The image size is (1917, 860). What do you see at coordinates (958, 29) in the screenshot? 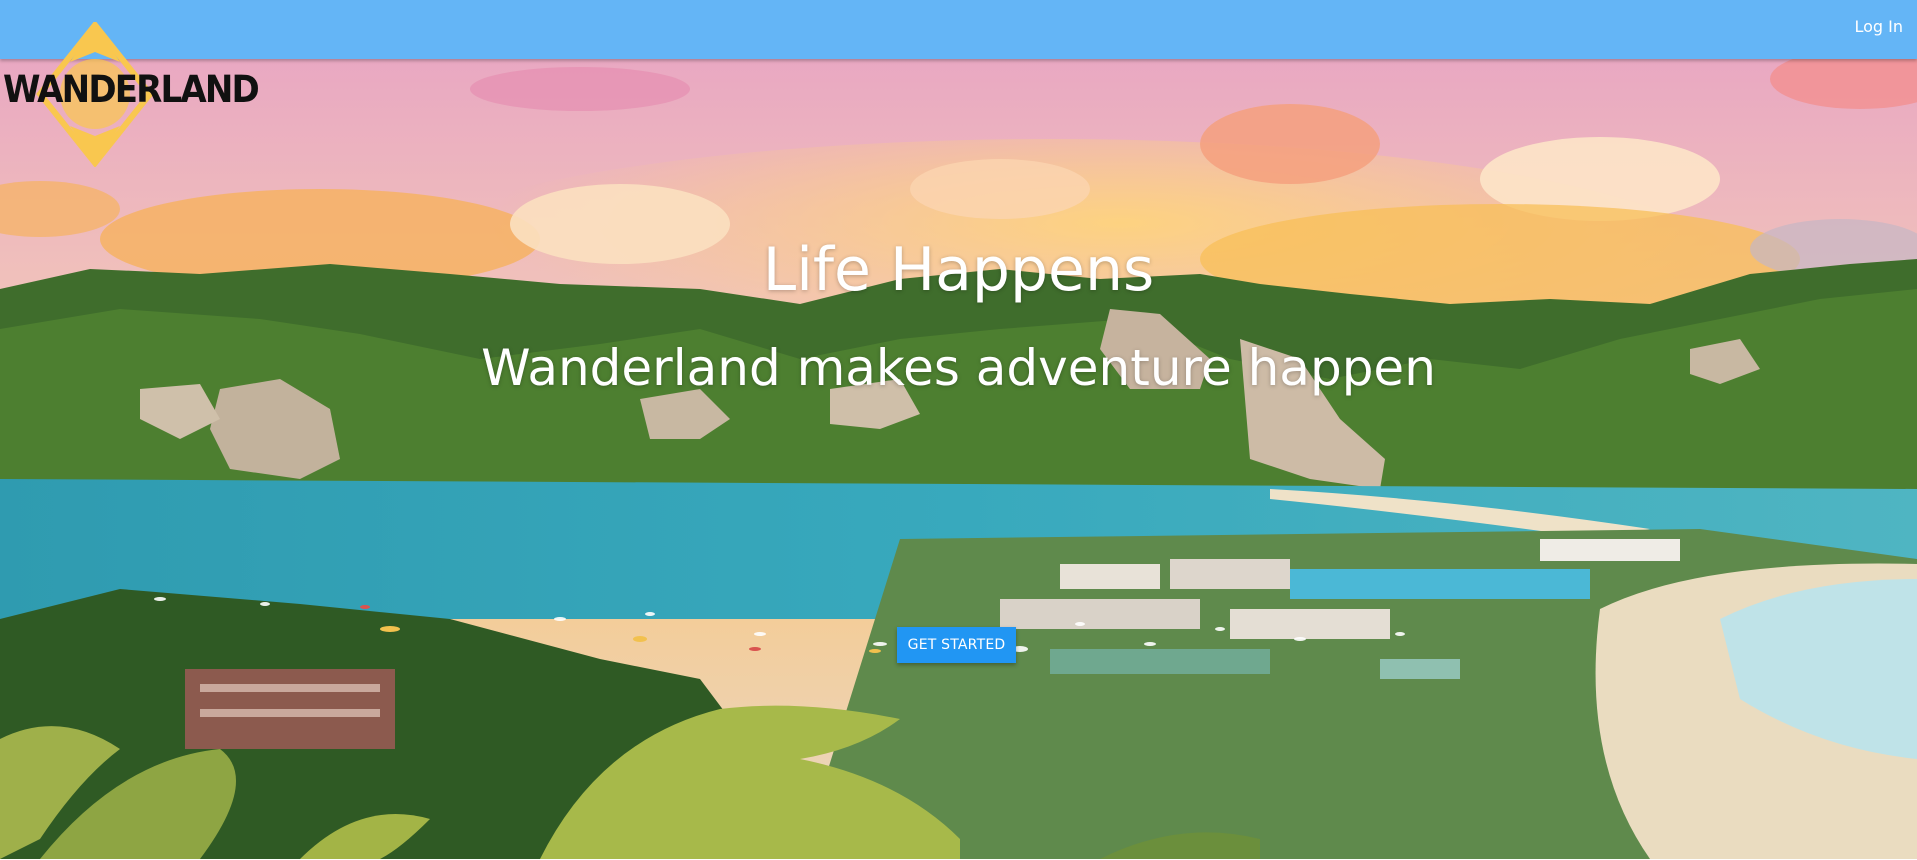
I see `top-nav-bar: Log In` at bounding box center [958, 29].